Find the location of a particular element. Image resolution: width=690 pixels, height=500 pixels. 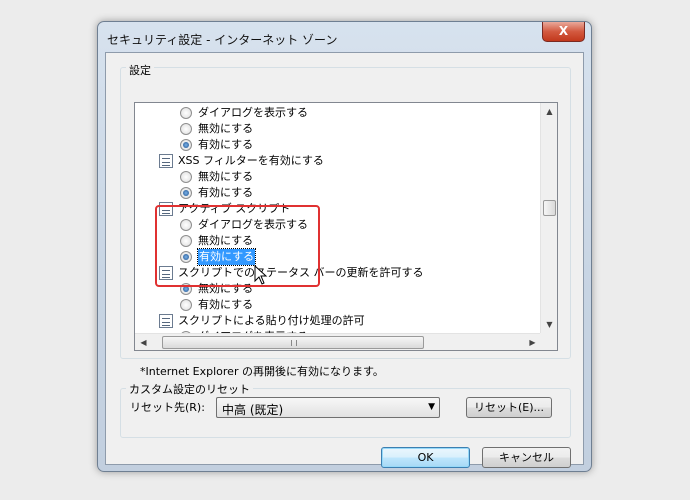

vertical-scrollbar: ▲ ▼ is located at coordinates (548, 218).